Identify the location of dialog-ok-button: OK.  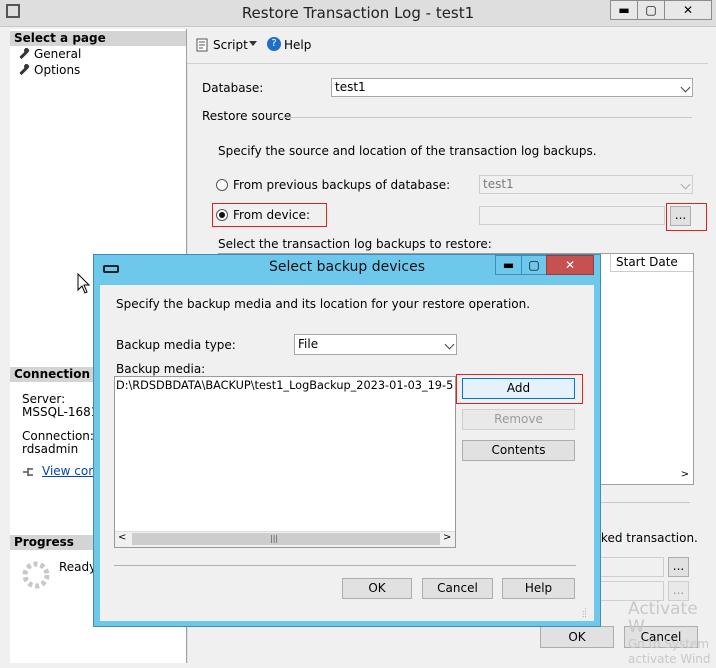
(377, 588).